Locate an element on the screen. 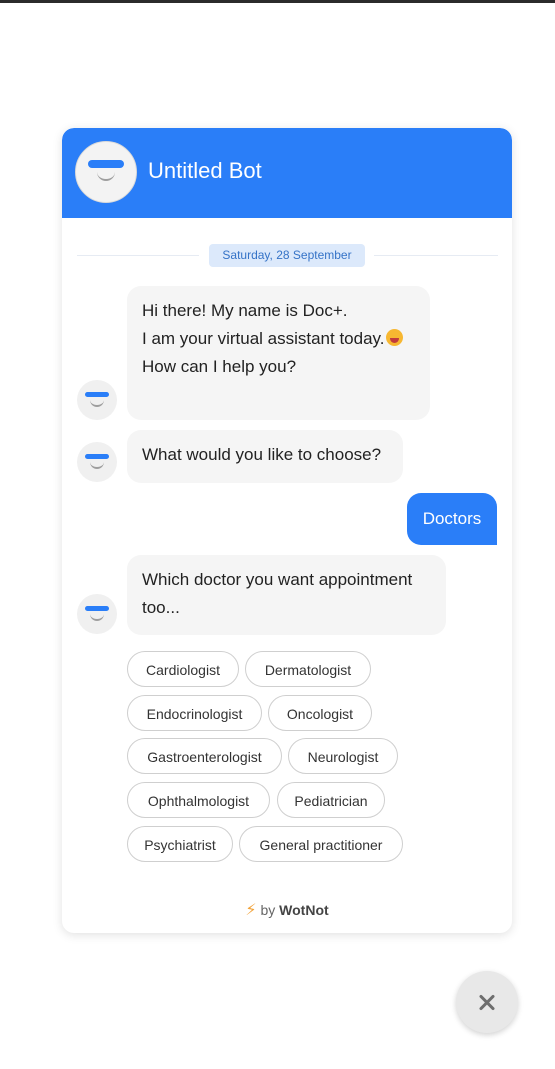  bot-title: Untitled Bot is located at coordinates (205, 170).